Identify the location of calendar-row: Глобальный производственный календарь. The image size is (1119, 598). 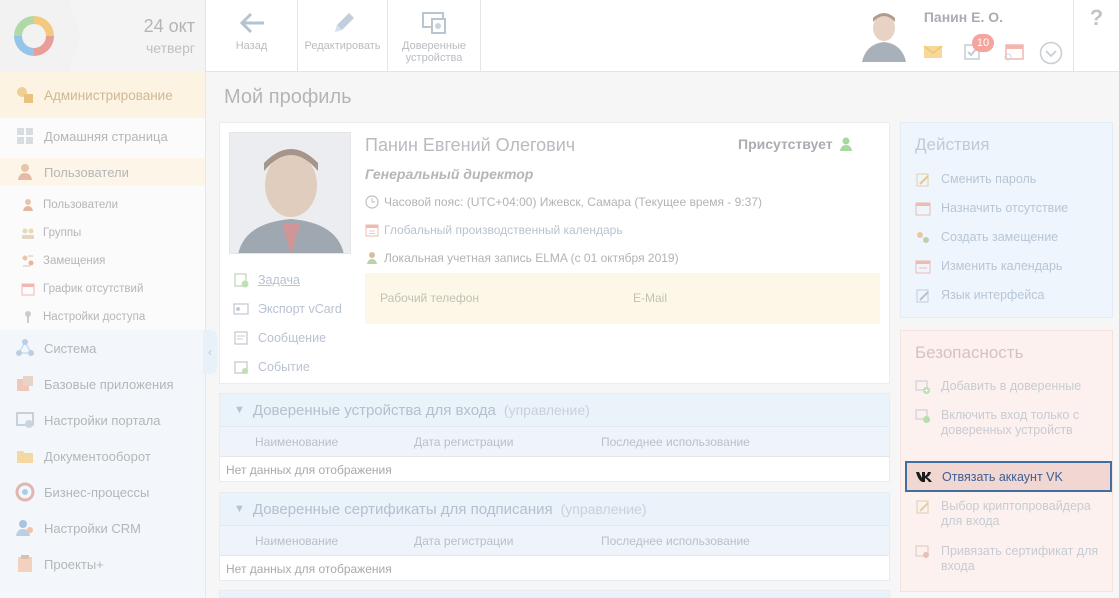
(494, 230).